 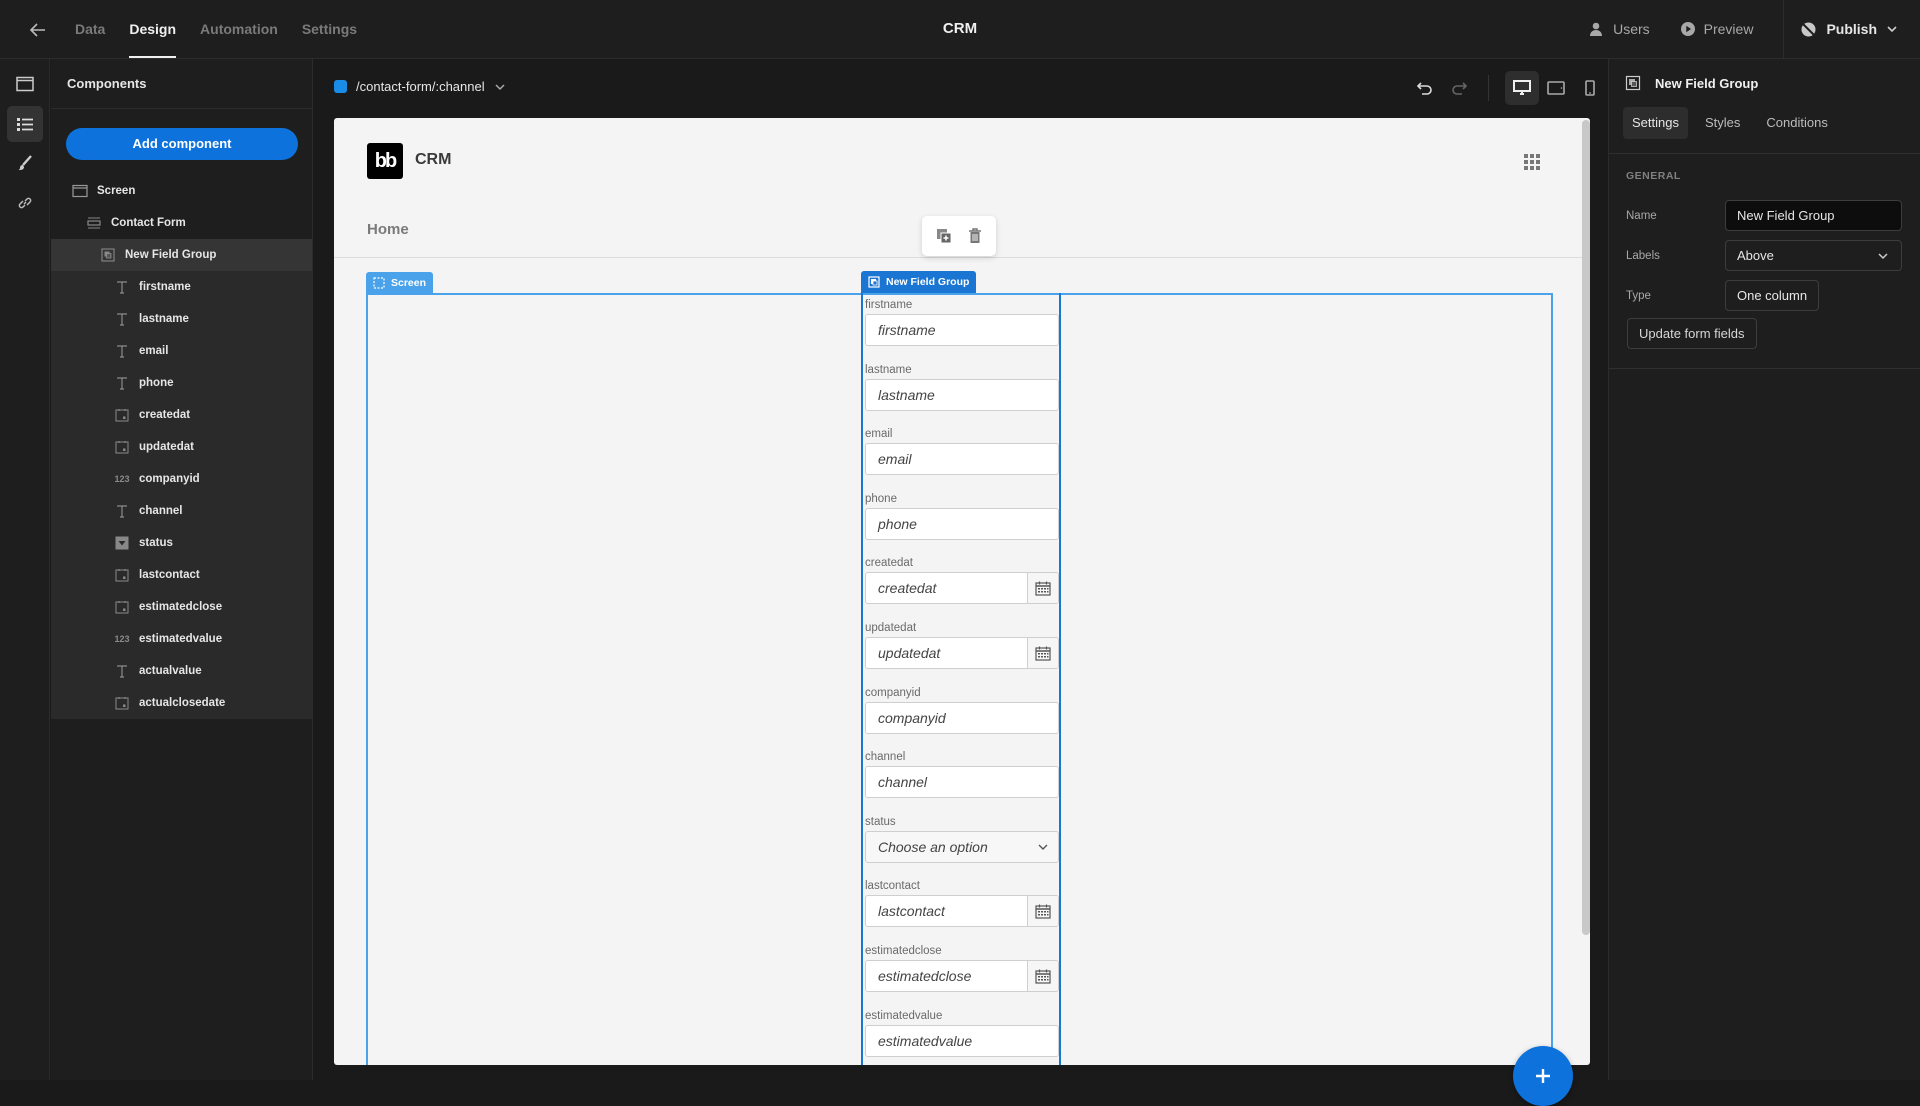 I want to click on lastname-input: lastname, so click(x=962, y=394).